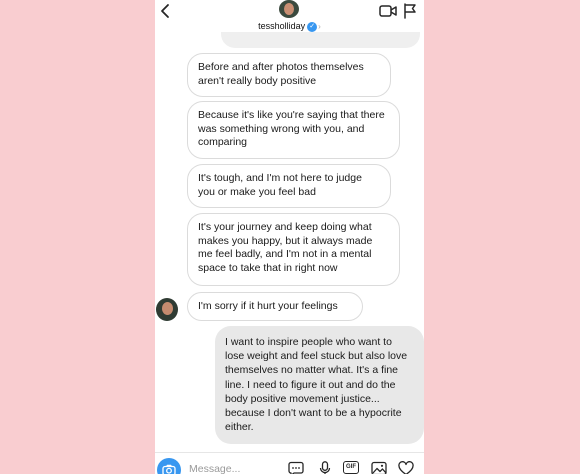 This screenshot has height=474, width=580. What do you see at coordinates (379, 467) in the screenshot?
I see `gallery-icon` at bounding box center [379, 467].